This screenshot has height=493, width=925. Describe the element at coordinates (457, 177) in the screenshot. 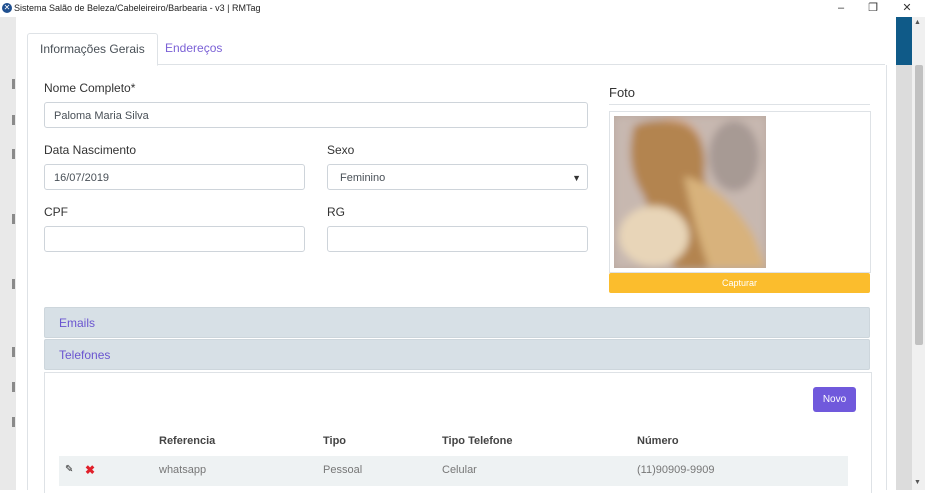

I see `sexo-select: Feminino ▼` at that location.